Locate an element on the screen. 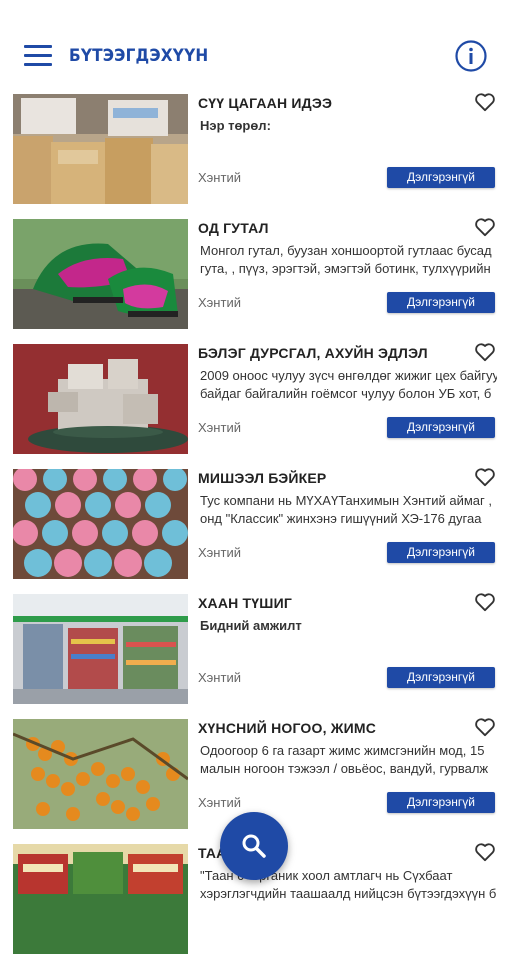 The image size is (507, 967). search-icon is located at coordinates (254, 846).